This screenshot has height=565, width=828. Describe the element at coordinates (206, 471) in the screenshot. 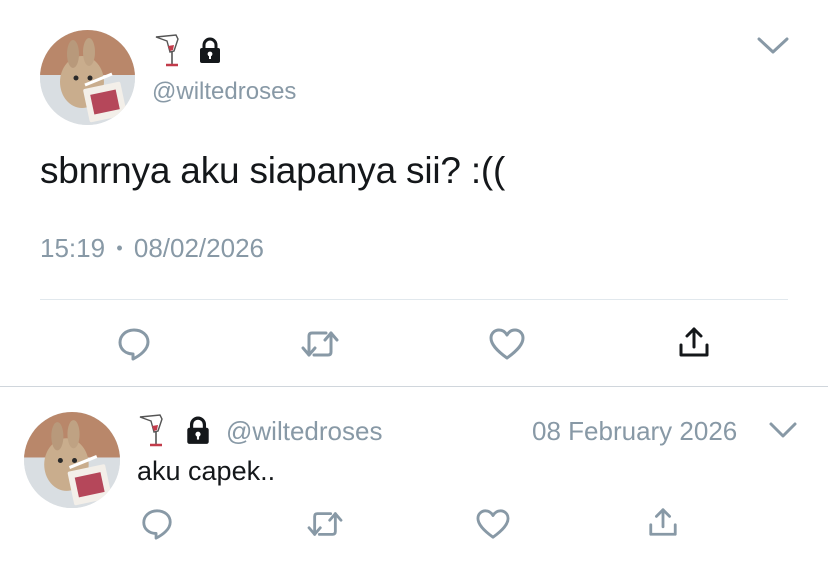

I see `tweet-text: aku capek..` at that location.